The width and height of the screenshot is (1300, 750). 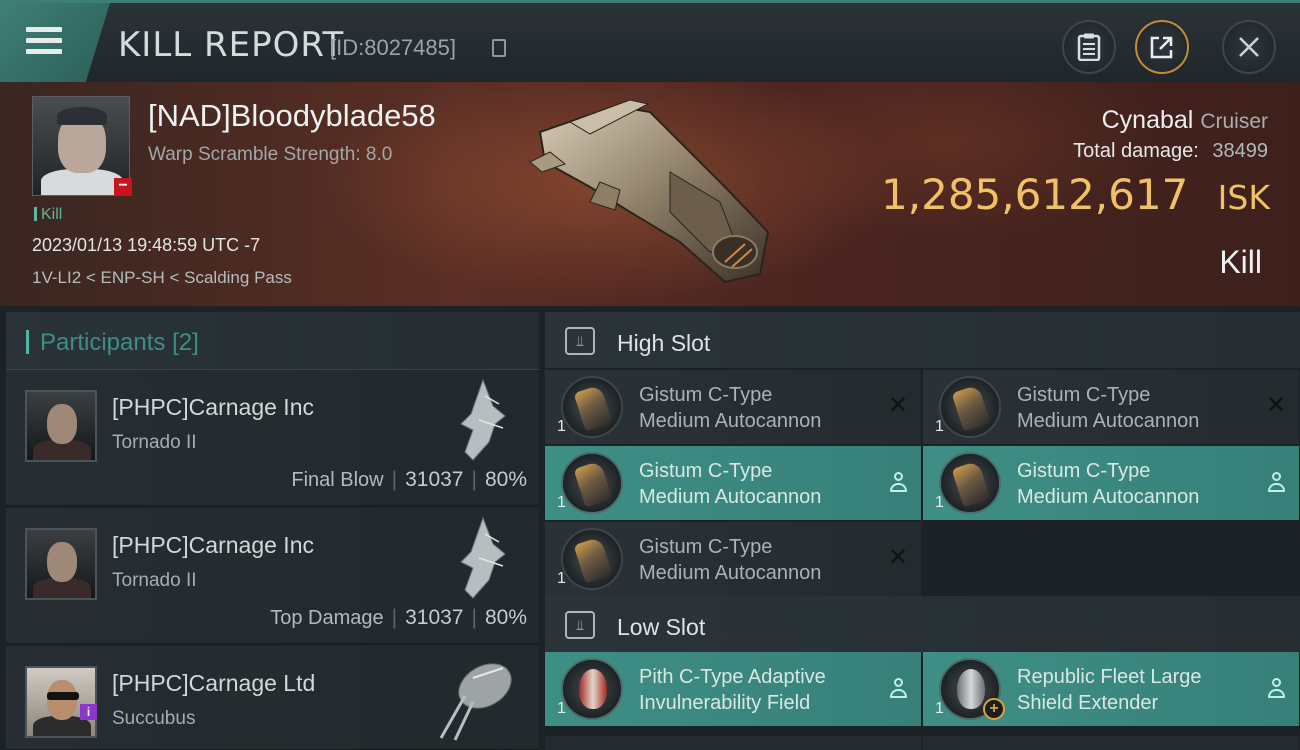 What do you see at coordinates (661, 627) in the screenshot?
I see `low-slot-title: Low Slot` at bounding box center [661, 627].